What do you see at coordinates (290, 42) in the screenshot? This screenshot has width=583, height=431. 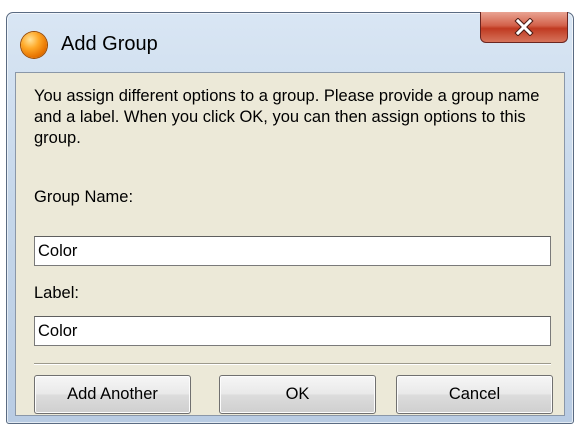 I see `title-bar: Add Group` at bounding box center [290, 42].